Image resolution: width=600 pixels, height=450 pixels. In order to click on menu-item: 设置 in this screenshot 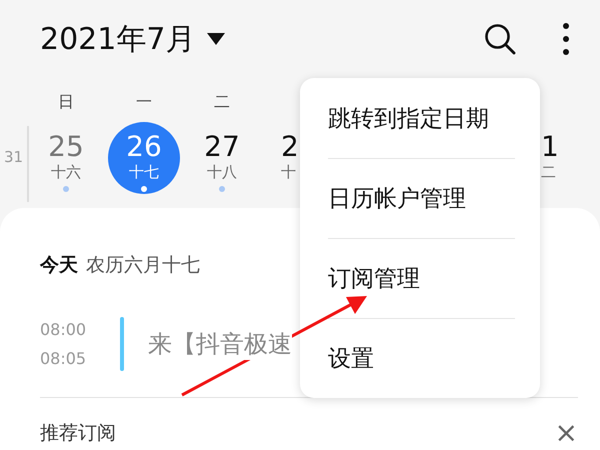, I will do `click(421, 358)`.